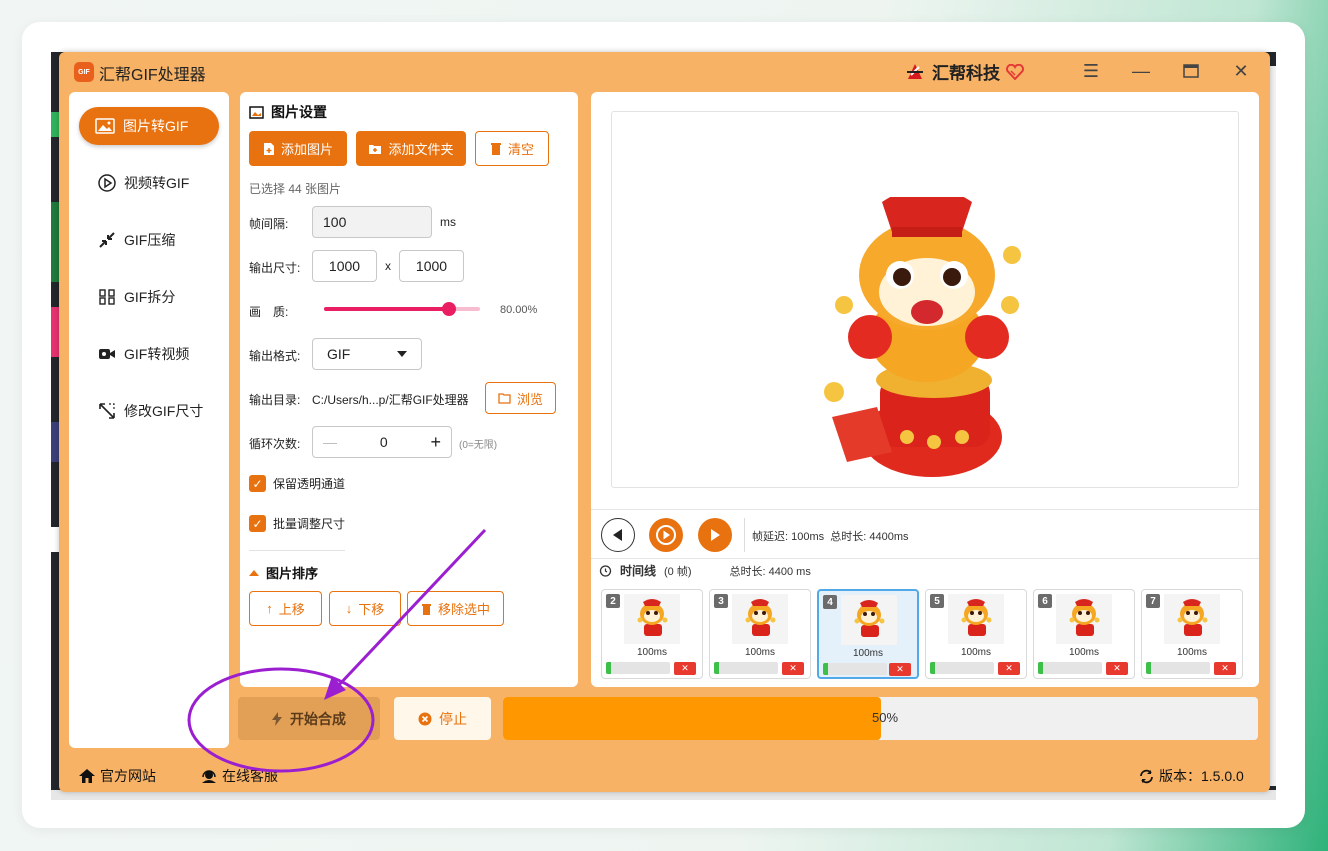  I want to click on annotation-arrow, so click(411, 608).